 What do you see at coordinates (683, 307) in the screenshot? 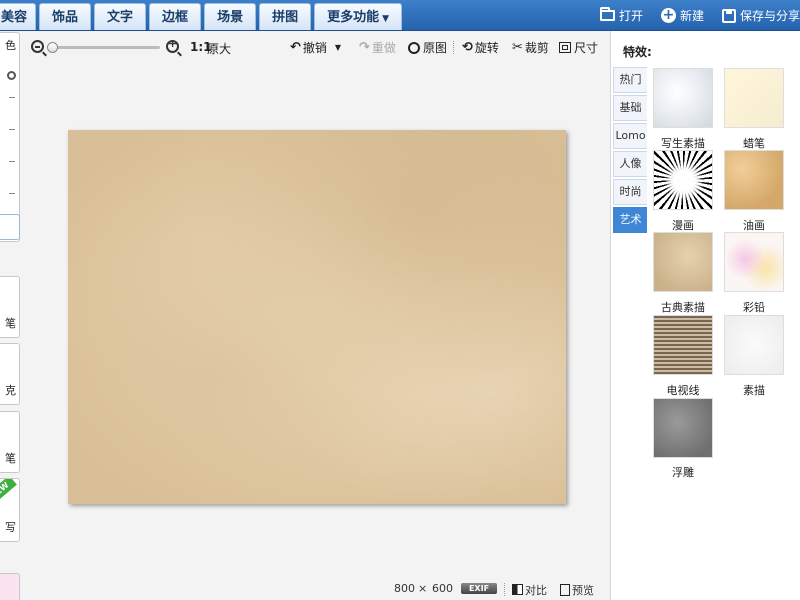
I see `effect-label: 古典素描` at bounding box center [683, 307].